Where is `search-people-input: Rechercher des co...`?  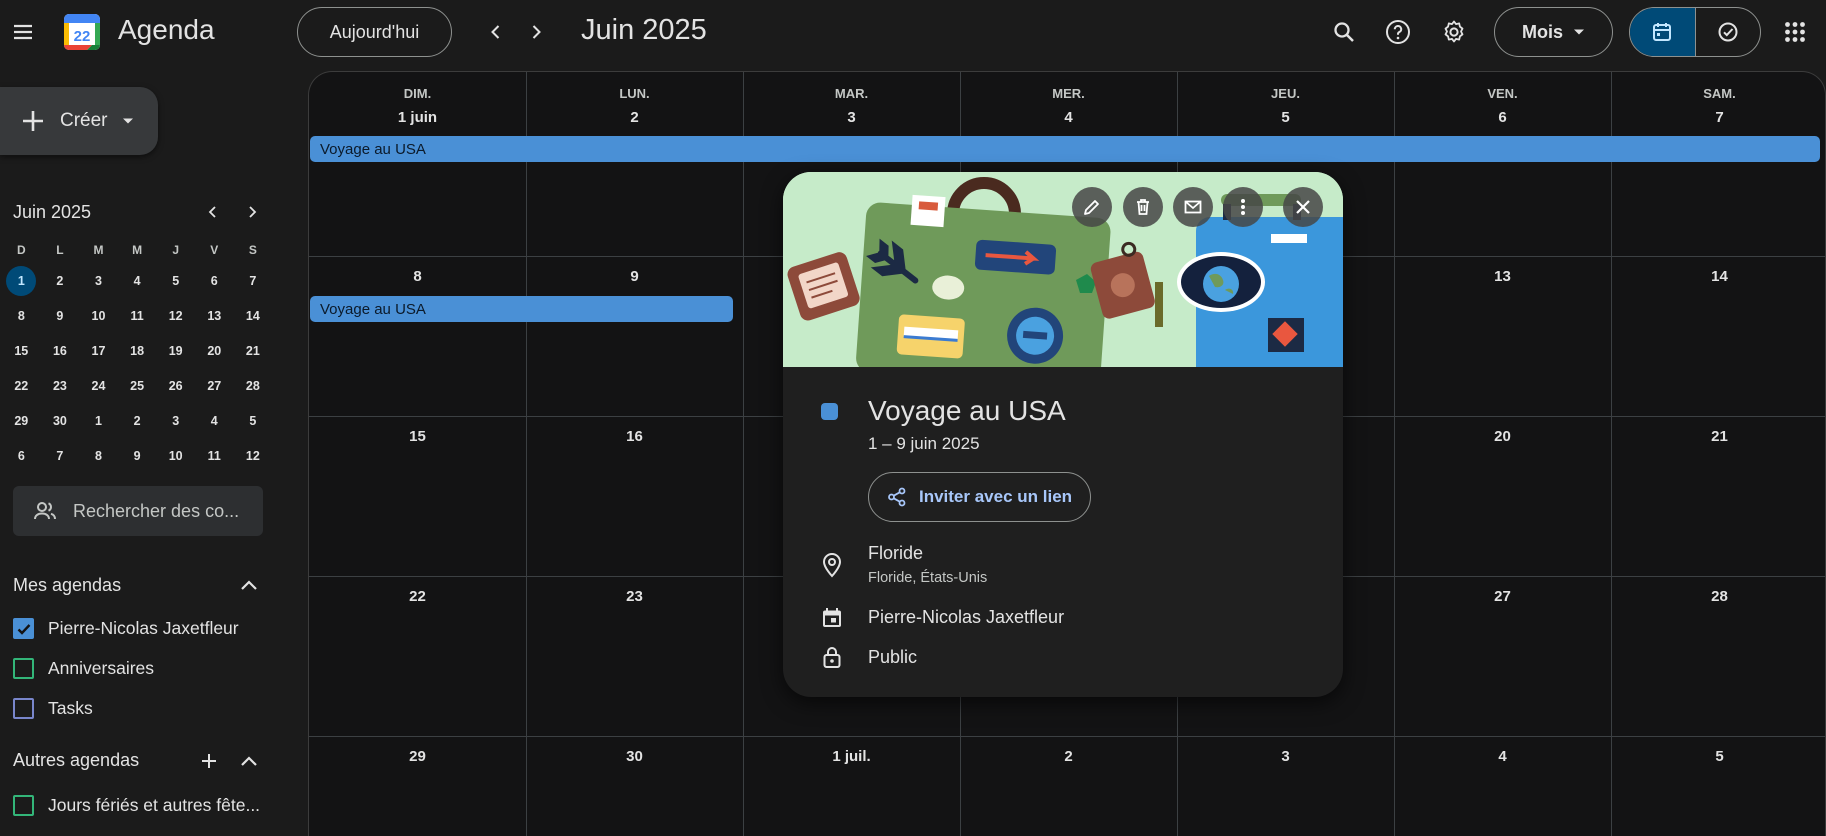
search-people-input: Rechercher des co... is located at coordinates (138, 511).